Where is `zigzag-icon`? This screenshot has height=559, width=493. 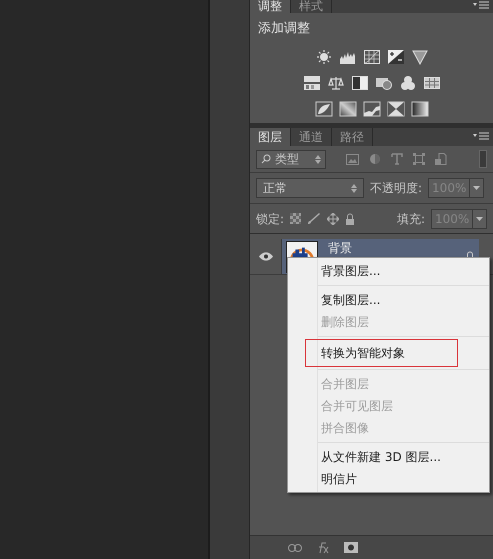 zigzag-icon is located at coordinates (371, 108).